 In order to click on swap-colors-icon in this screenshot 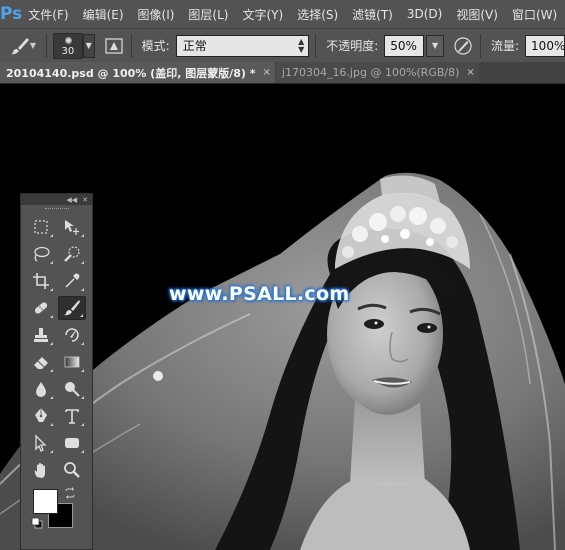, I will do `click(70, 493)`.